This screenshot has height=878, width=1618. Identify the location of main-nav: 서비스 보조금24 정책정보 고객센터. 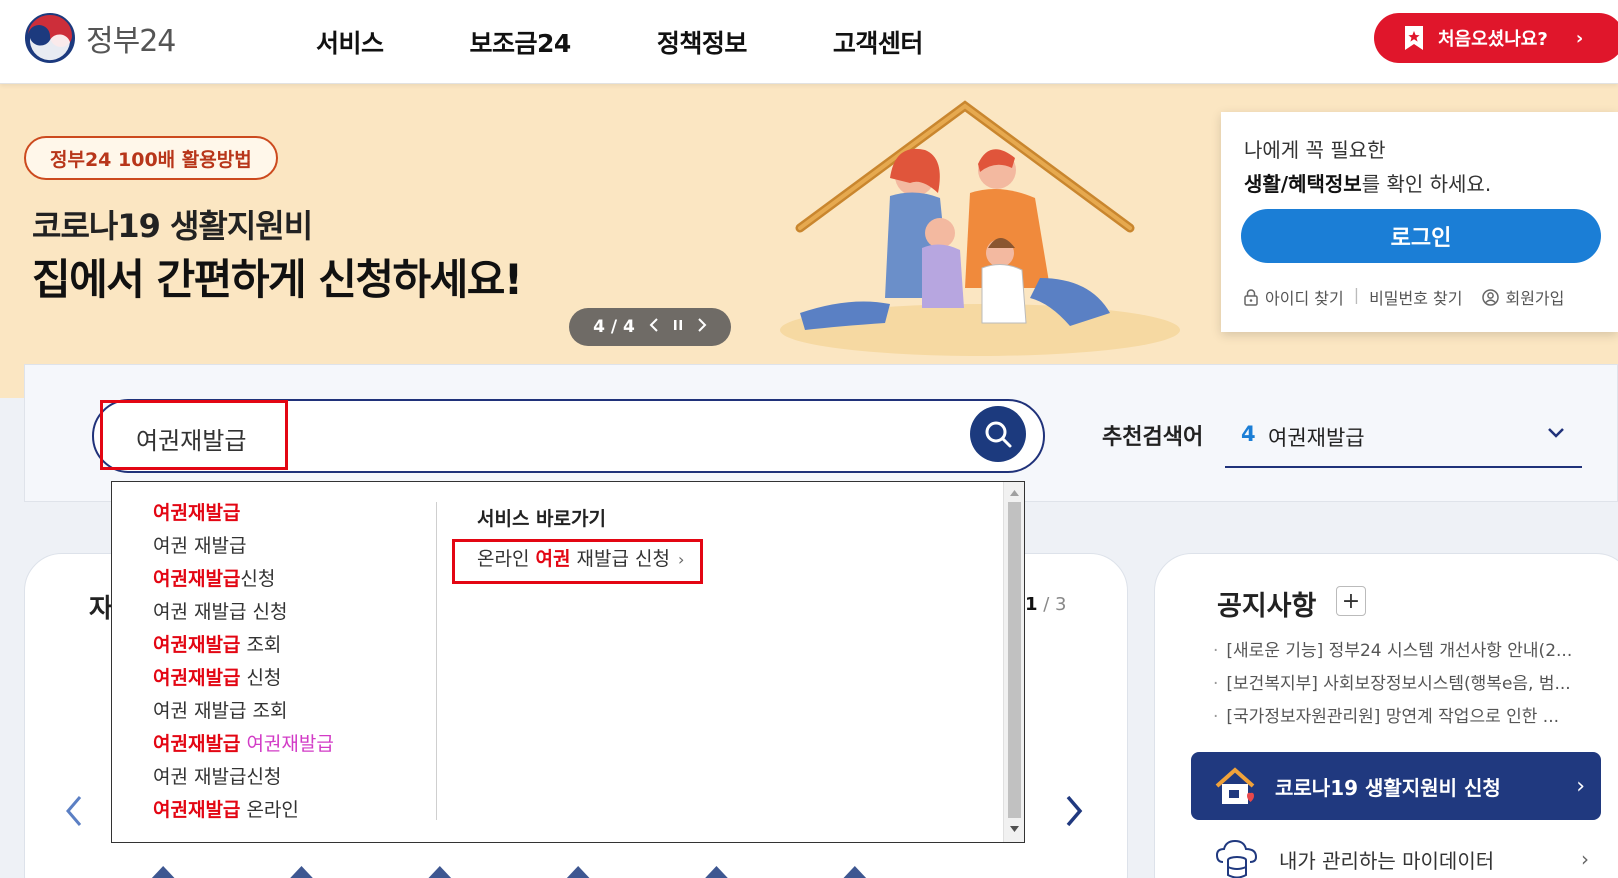
(662, 42).